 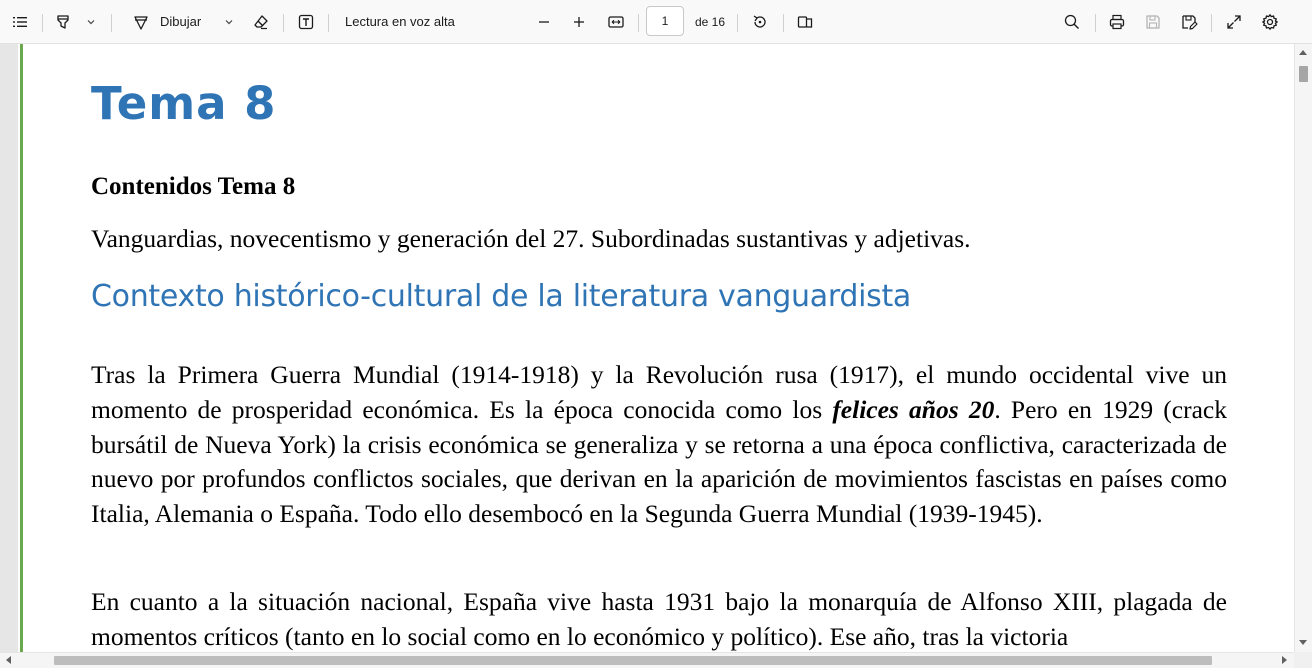 I want to click on rotate-icon, so click(x=760, y=22).